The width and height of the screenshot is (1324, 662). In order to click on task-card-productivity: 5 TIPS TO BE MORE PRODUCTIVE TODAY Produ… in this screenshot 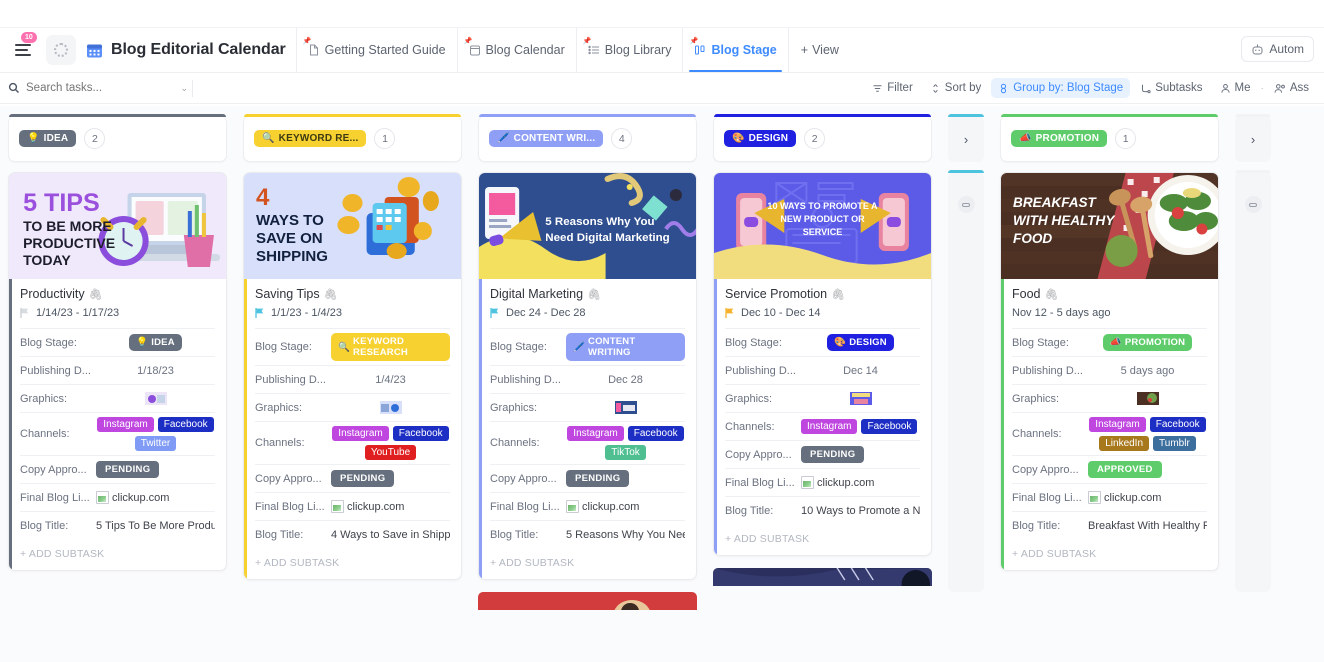, I will do `click(117, 371)`.